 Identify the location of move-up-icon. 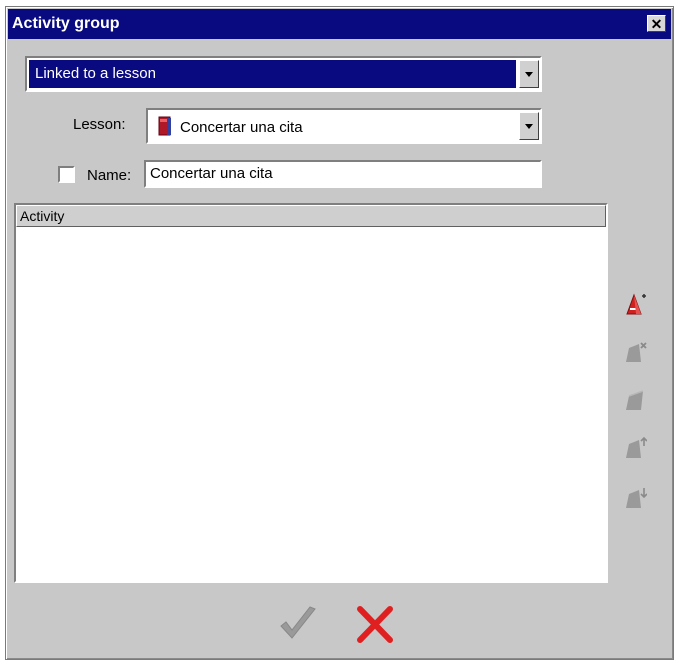
(635, 448).